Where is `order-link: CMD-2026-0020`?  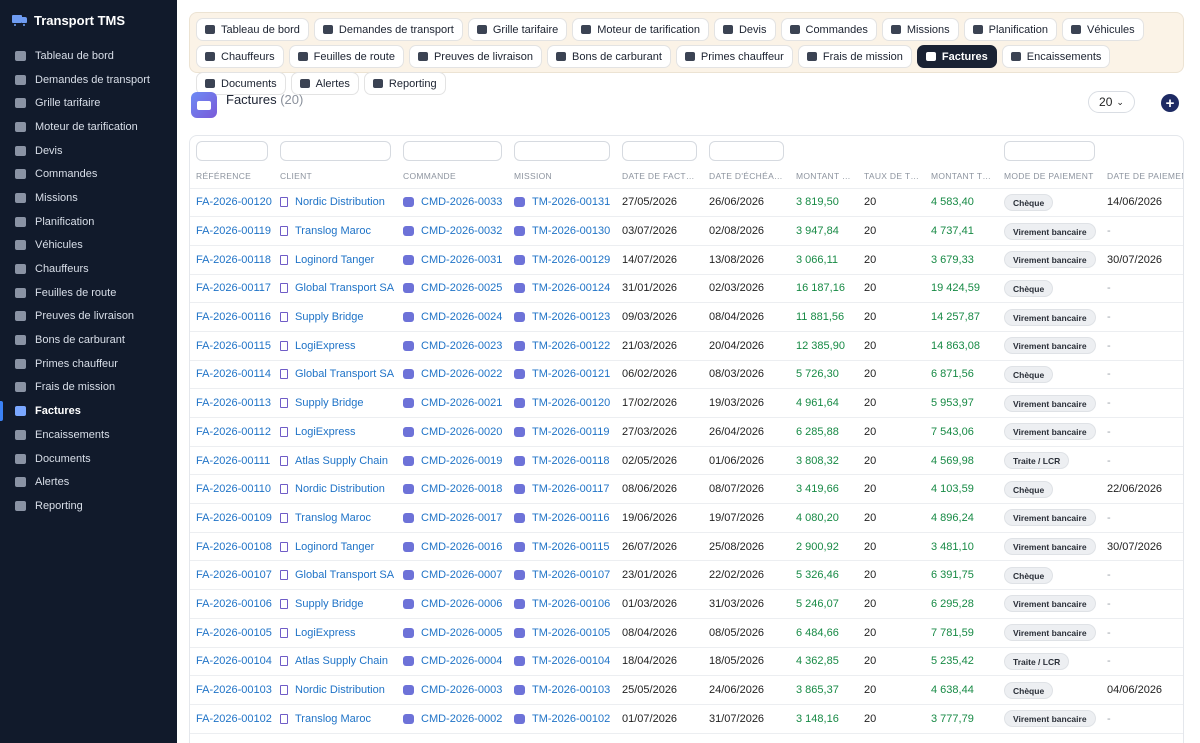
order-link: CMD-2026-0020 is located at coordinates (452, 432).